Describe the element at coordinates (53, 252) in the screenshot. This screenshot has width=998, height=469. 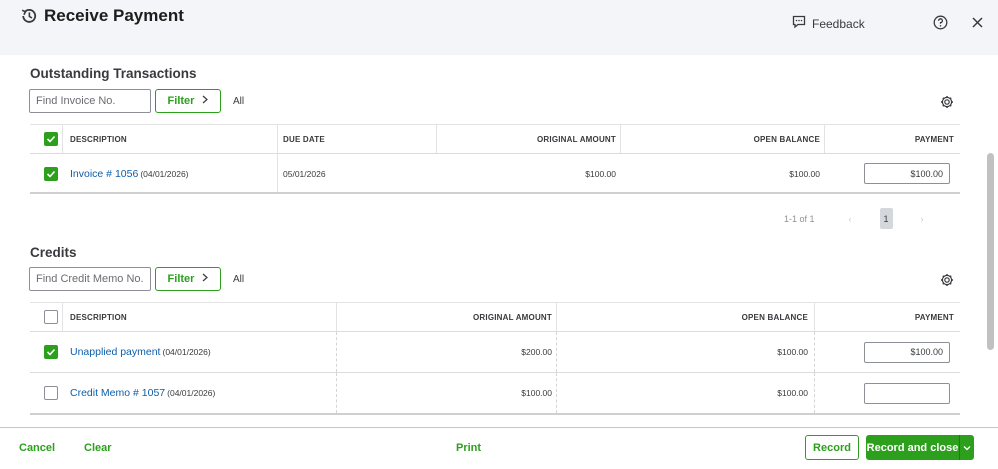
I see `credits-title: Credits` at that location.